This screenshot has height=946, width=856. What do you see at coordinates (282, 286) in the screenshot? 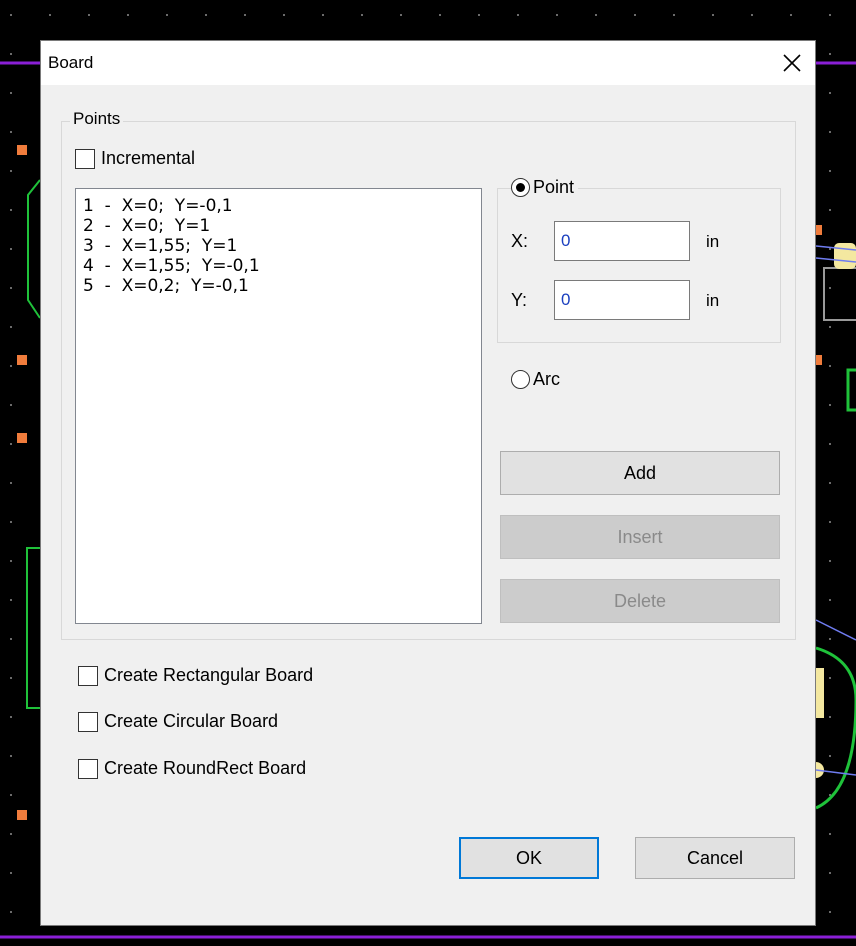
I see `list-item: 5 - X=0,2; Y=-0,1` at bounding box center [282, 286].